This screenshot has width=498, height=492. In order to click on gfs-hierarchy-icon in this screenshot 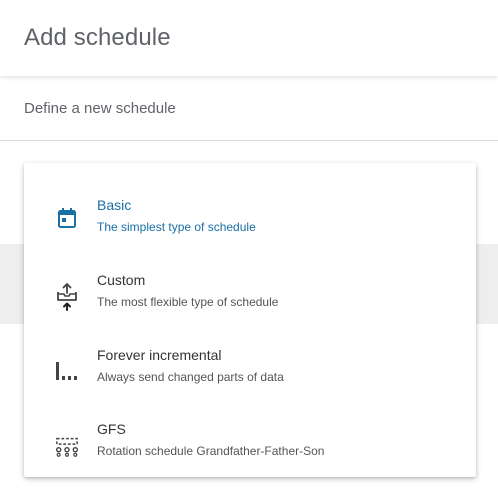, I will do `click(67, 443)`.